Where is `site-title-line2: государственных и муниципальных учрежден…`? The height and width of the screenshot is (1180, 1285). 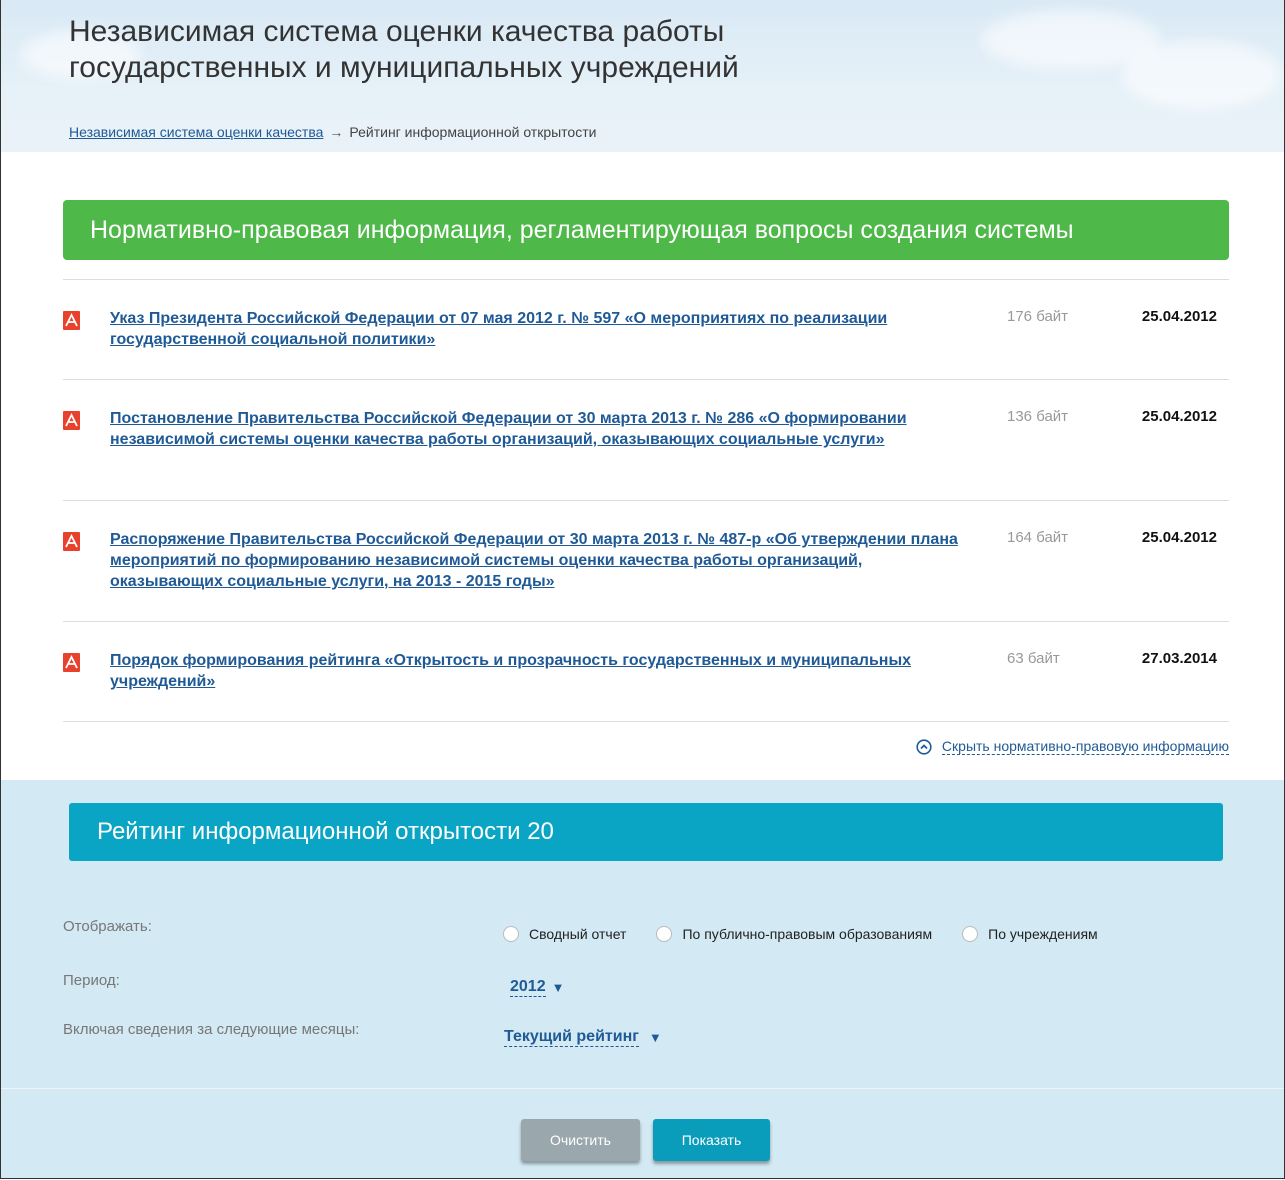 site-title-line2: государственных и муниципальных учрежден… is located at coordinates (404, 67).